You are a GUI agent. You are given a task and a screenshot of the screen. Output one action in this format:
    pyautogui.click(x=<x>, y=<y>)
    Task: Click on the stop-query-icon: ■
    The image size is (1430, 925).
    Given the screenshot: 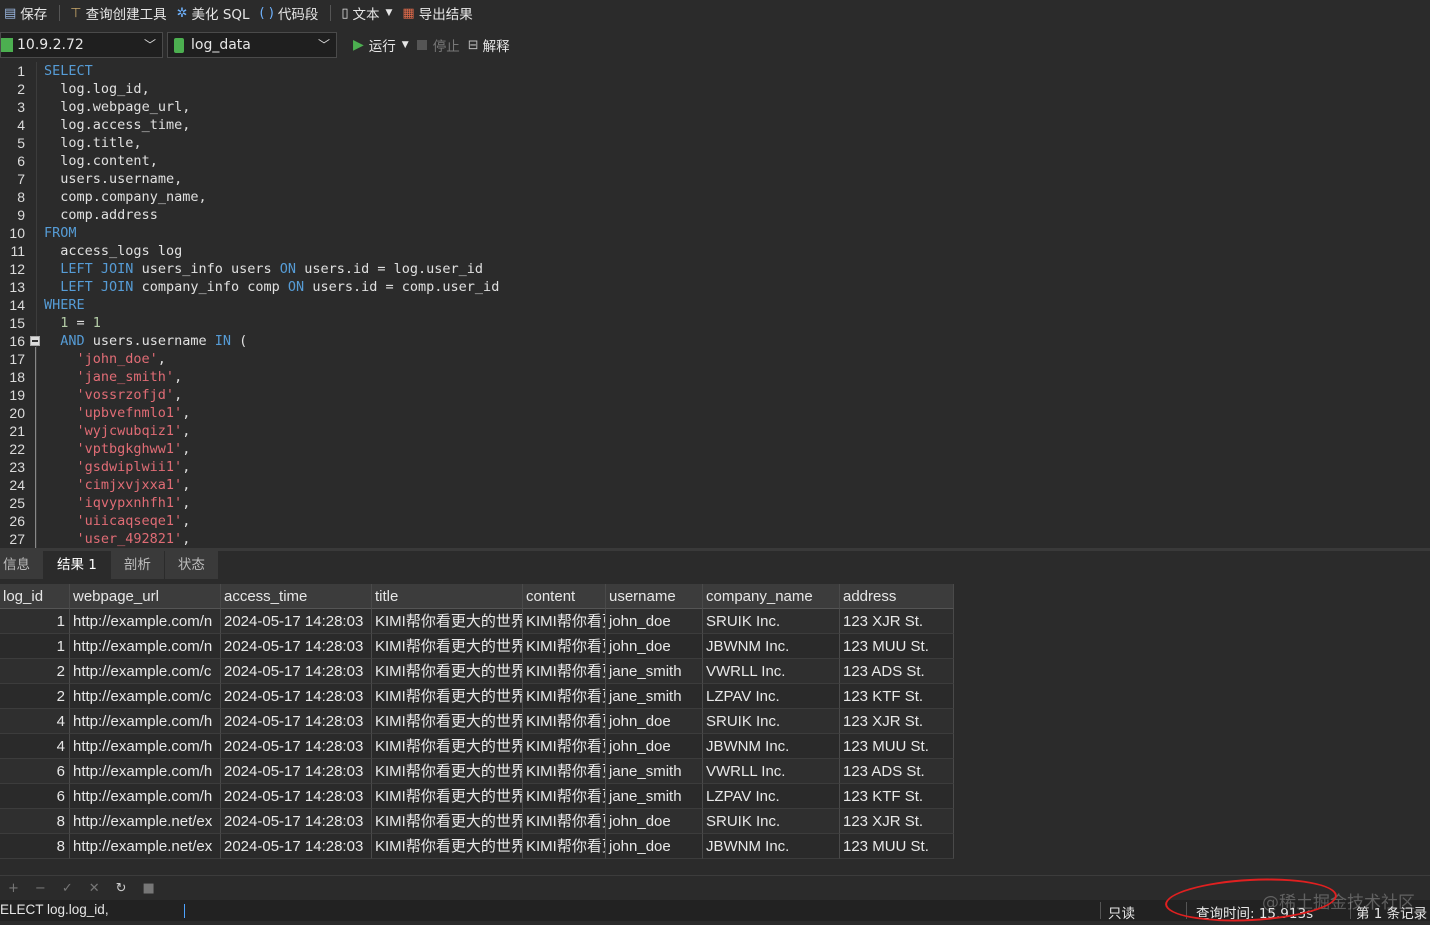 What is the action you would take?
    pyautogui.click(x=149, y=888)
    